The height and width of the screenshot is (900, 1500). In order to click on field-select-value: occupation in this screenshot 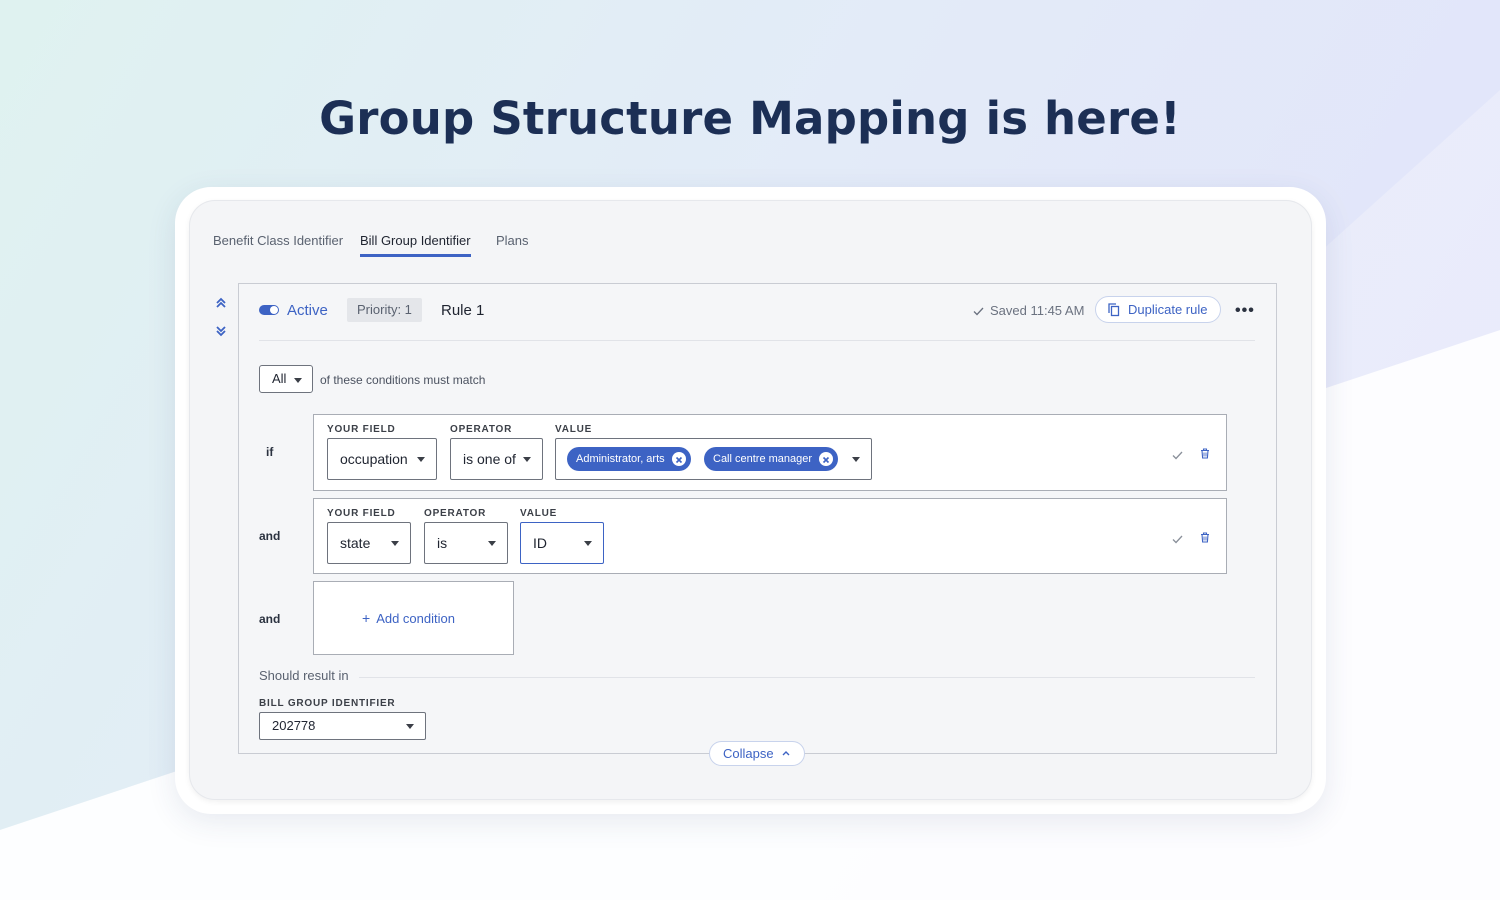, I will do `click(374, 459)`.